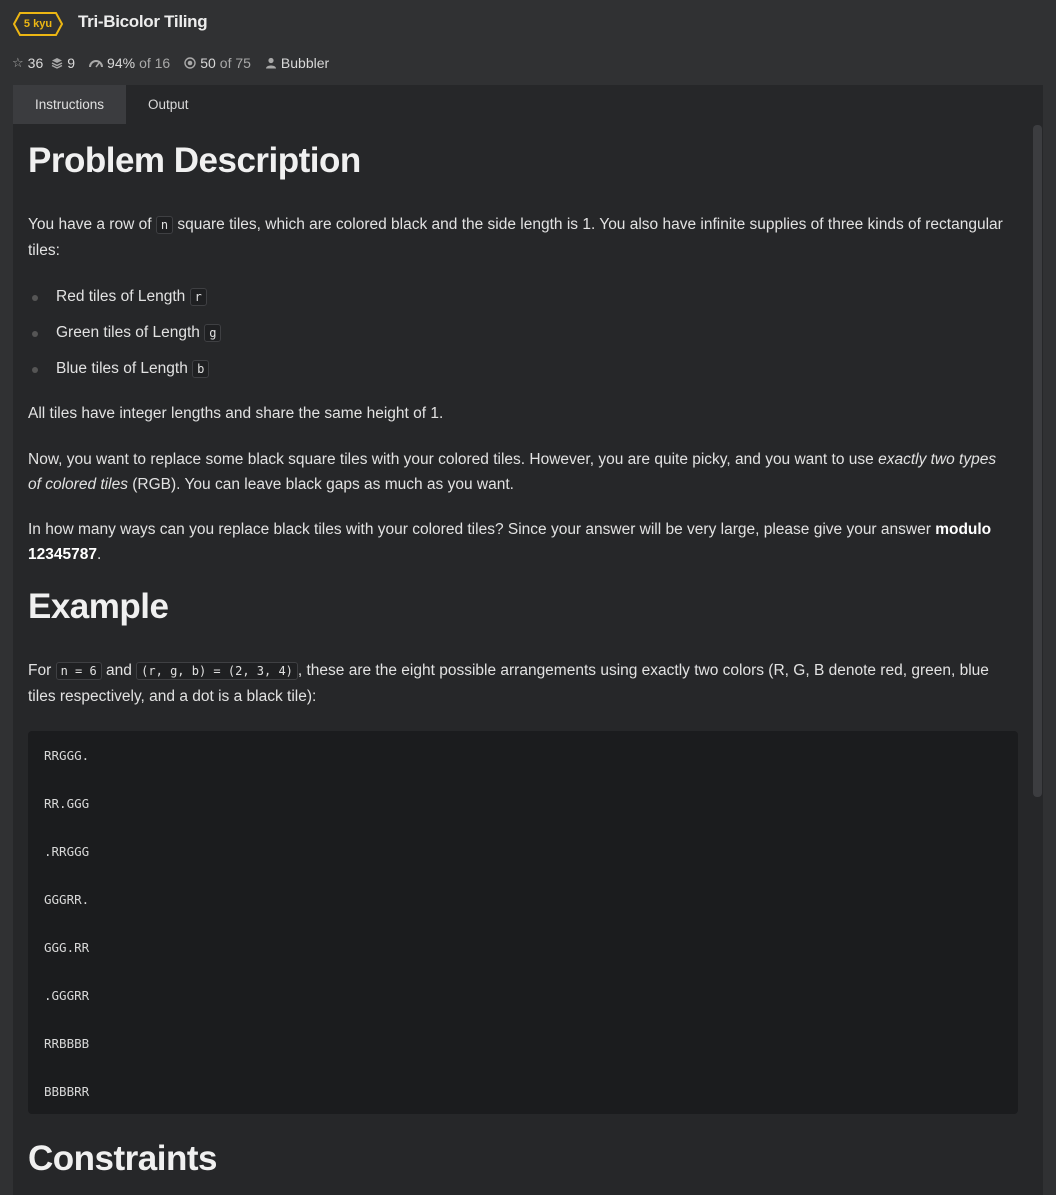 The width and height of the screenshot is (1056, 1195). Describe the element at coordinates (194, 160) in the screenshot. I see `heading-problem-description: Problem Description` at that location.